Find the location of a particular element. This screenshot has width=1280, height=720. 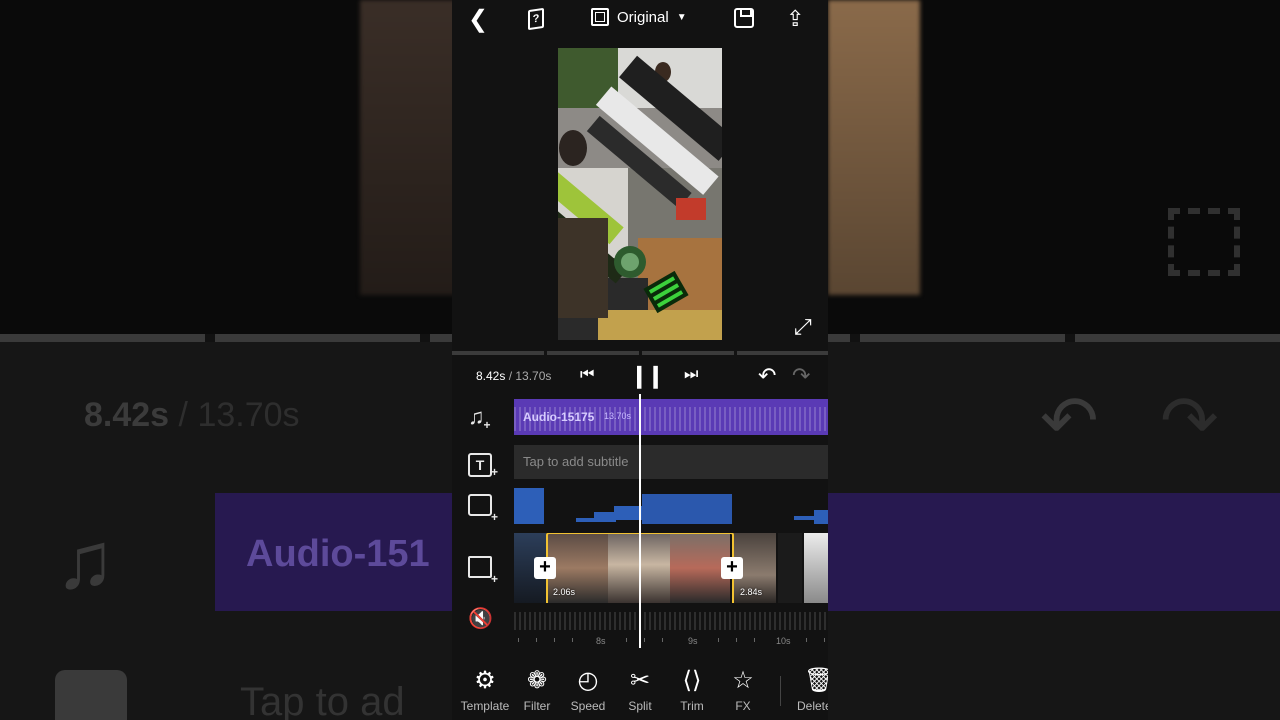

top-bar: ❮ ? Original ▼ ⇪ is located at coordinates (640, 20).